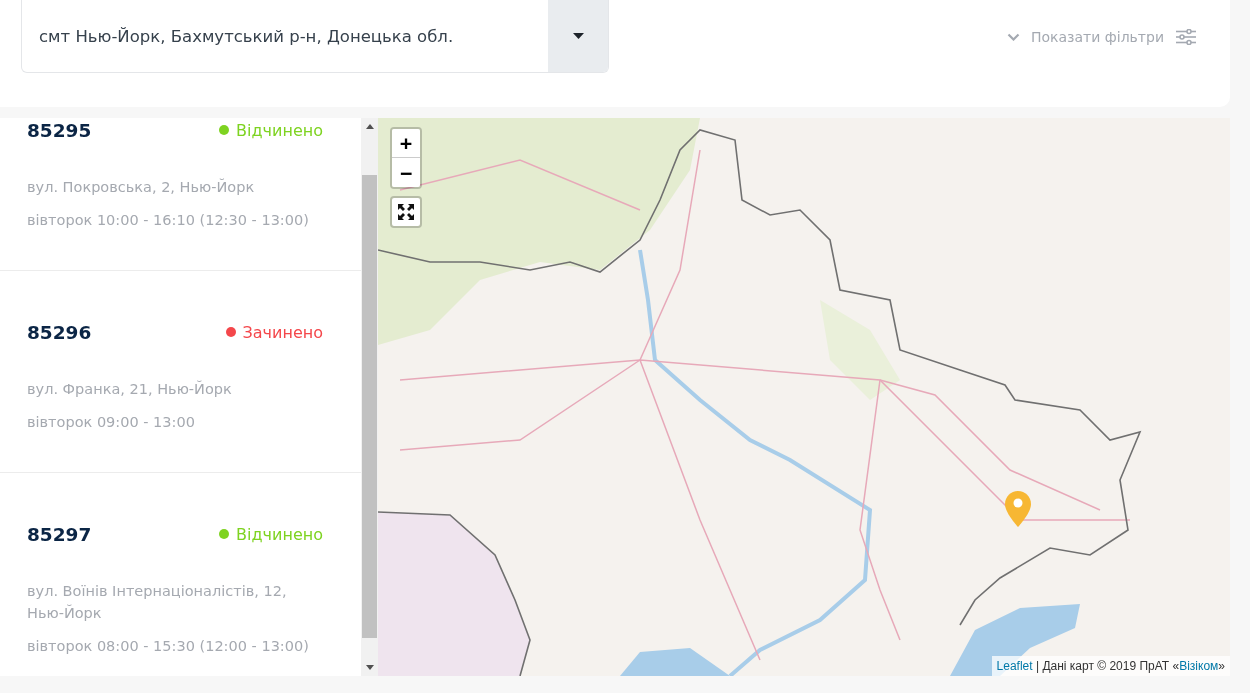 Image resolution: width=1250 pixels, height=693 pixels. What do you see at coordinates (315, 36) in the screenshot?
I see `location-select: смт Нью-Йорк, Бахмутський р-н, Донецька обл.` at bounding box center [315, 36].